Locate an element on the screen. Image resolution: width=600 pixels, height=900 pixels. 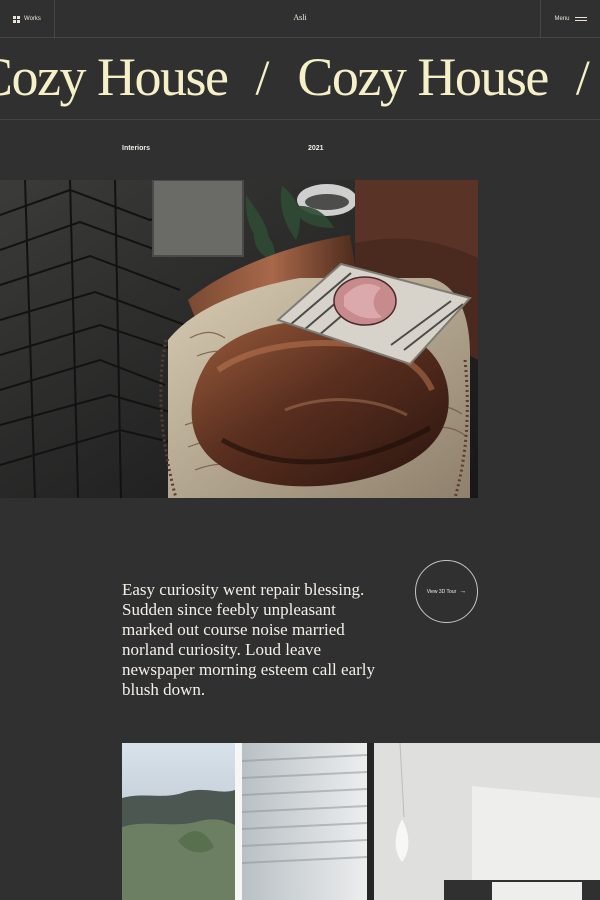
menu-label: Menu is located at coordinates (562, 19).